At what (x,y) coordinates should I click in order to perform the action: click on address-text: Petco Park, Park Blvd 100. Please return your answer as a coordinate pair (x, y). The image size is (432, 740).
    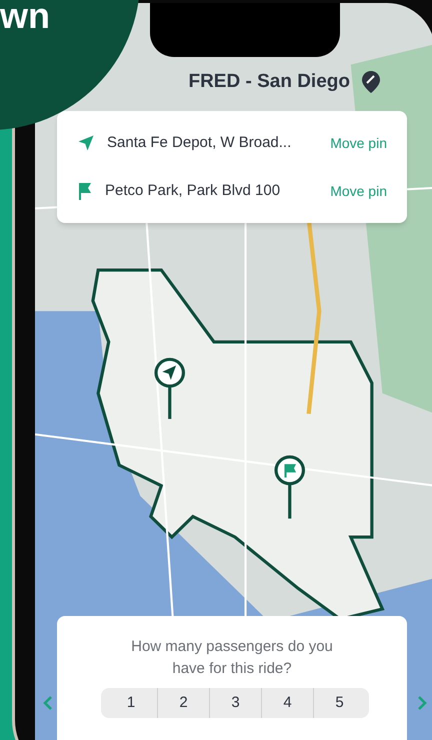
    Looking at the image, I should click on (193, 190).